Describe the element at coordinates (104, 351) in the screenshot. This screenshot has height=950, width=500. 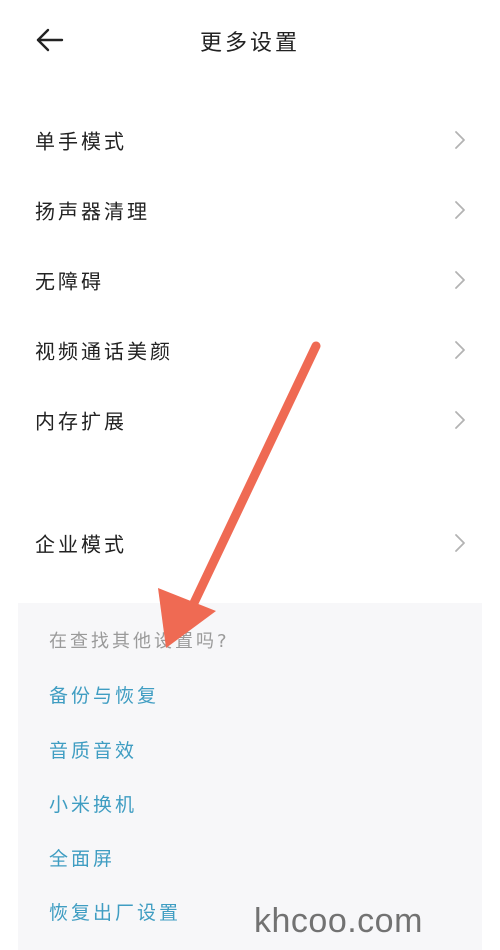
I see `settings-item-label: 视频通话美颜` at that location.